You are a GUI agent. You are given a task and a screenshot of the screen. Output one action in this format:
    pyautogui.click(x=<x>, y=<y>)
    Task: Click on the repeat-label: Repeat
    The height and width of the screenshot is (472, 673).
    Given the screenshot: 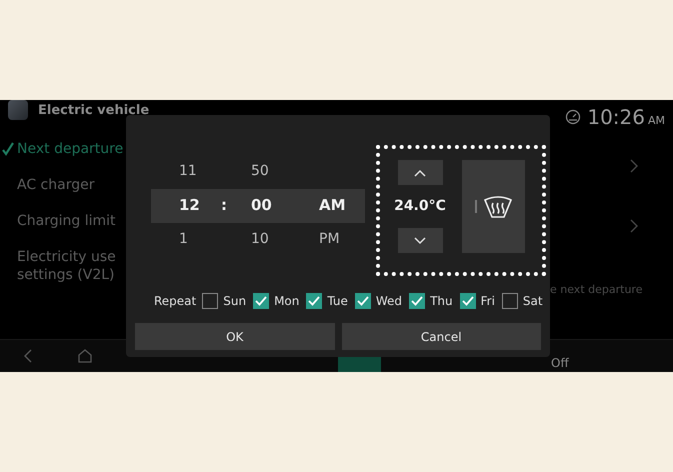 What is the action you would take?
    pyautogui.click(x=175, y=301)
    